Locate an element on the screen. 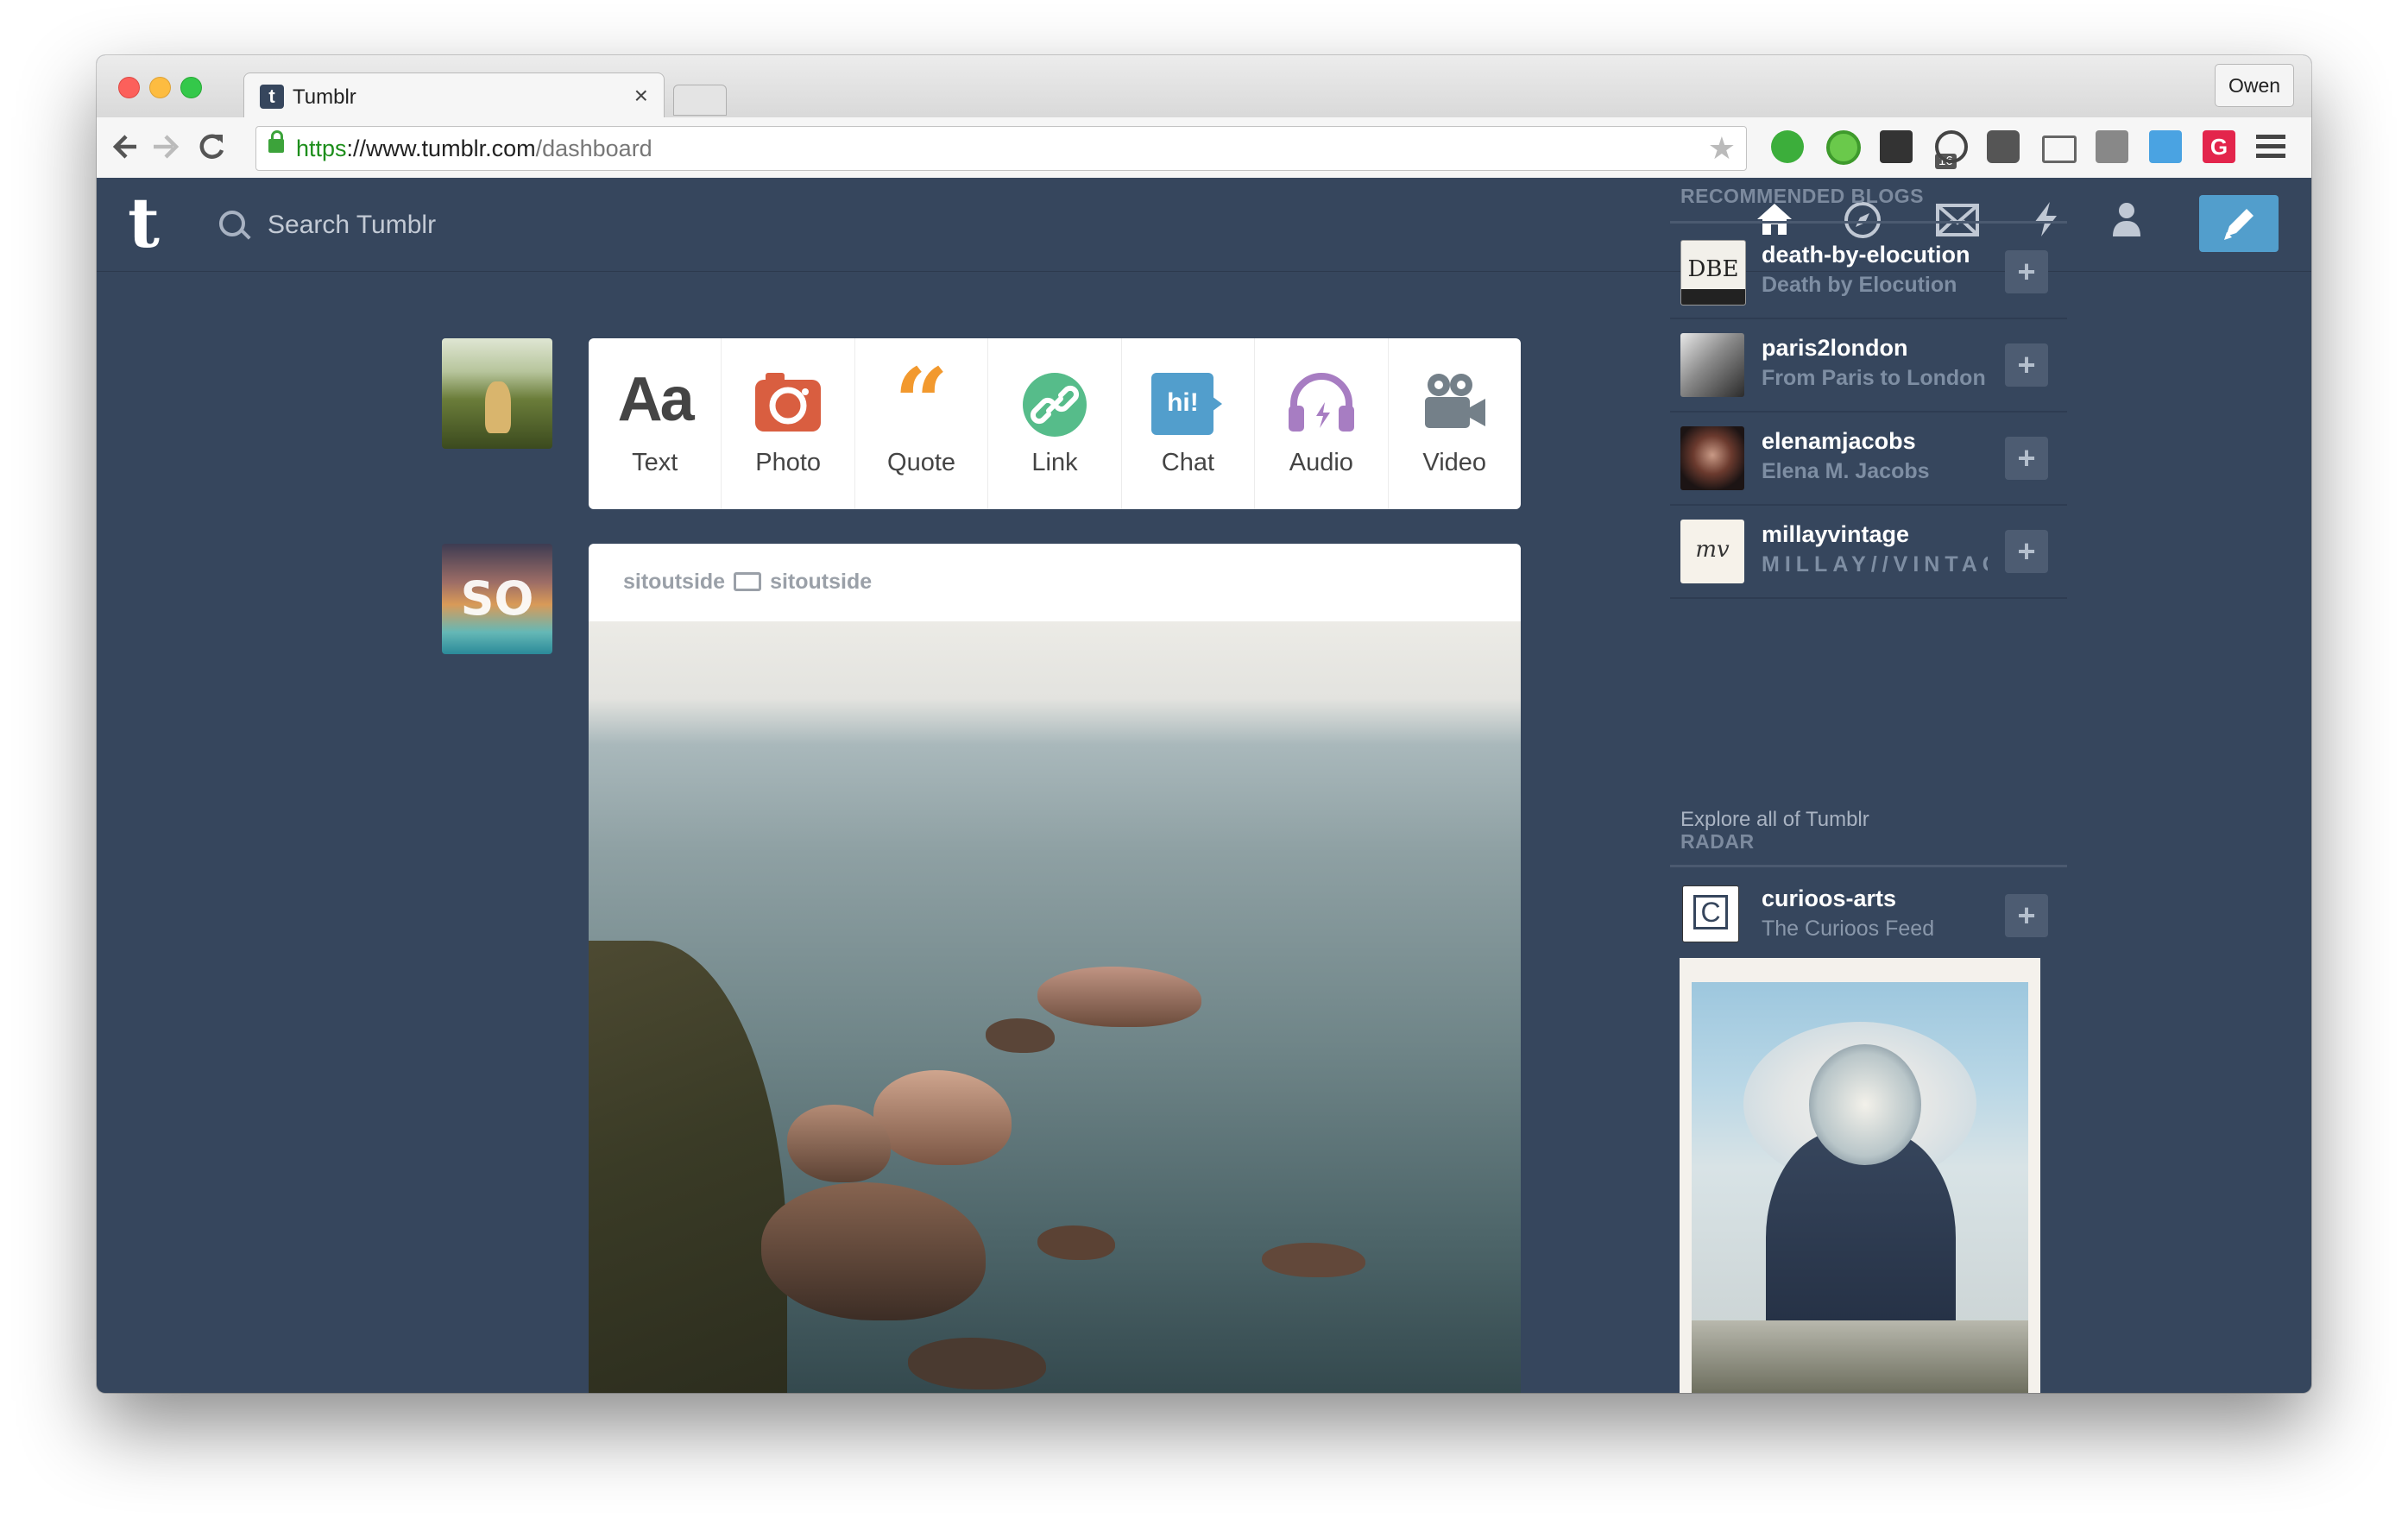 The height and width of the screenshot is (1531, 2408). tumblr-logo: t is located at coordinates (144, 222).